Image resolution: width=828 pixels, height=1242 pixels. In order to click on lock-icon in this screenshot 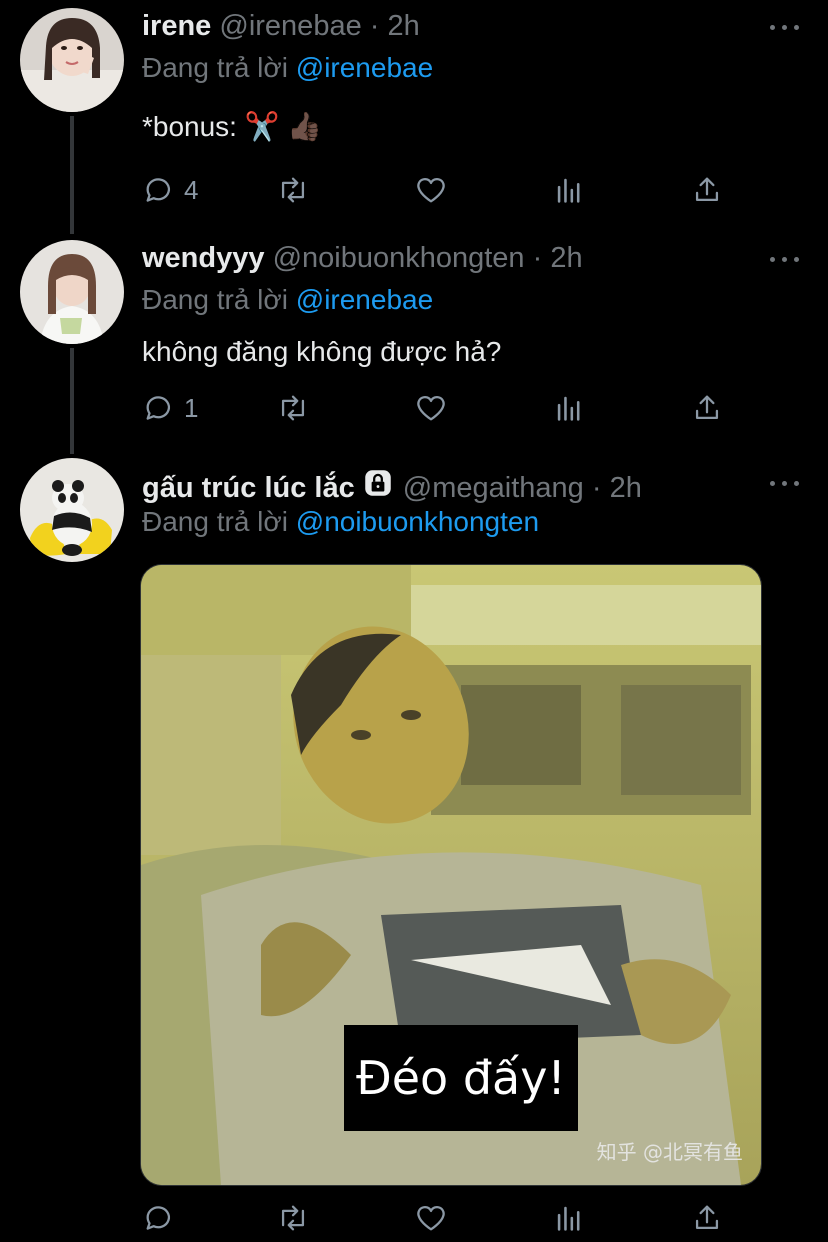, I will do `click(378, 487)`.